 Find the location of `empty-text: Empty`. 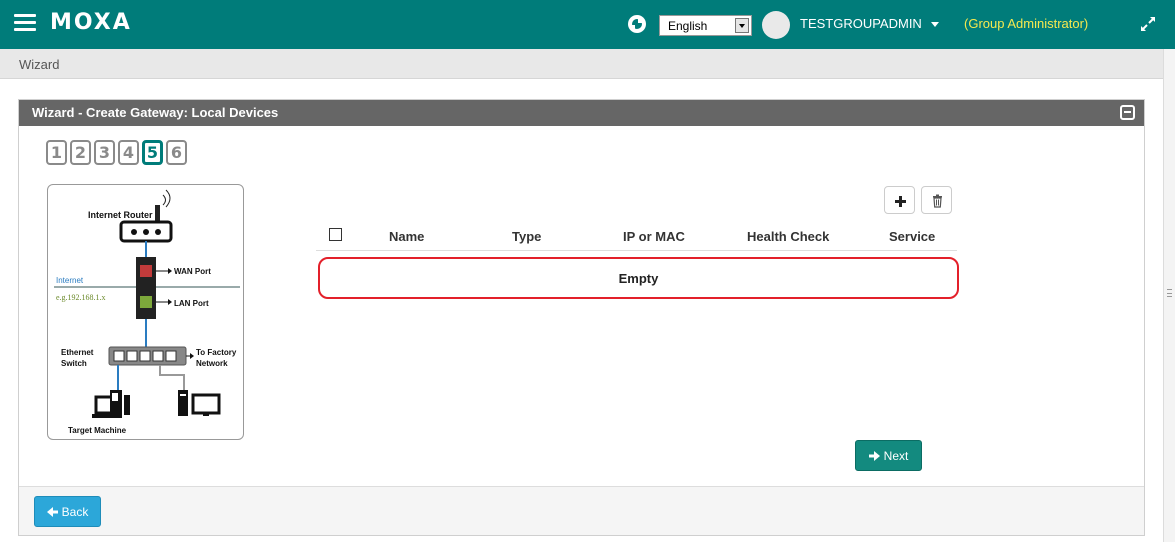

empty-text: Empty is located at coordinates (638, 278).